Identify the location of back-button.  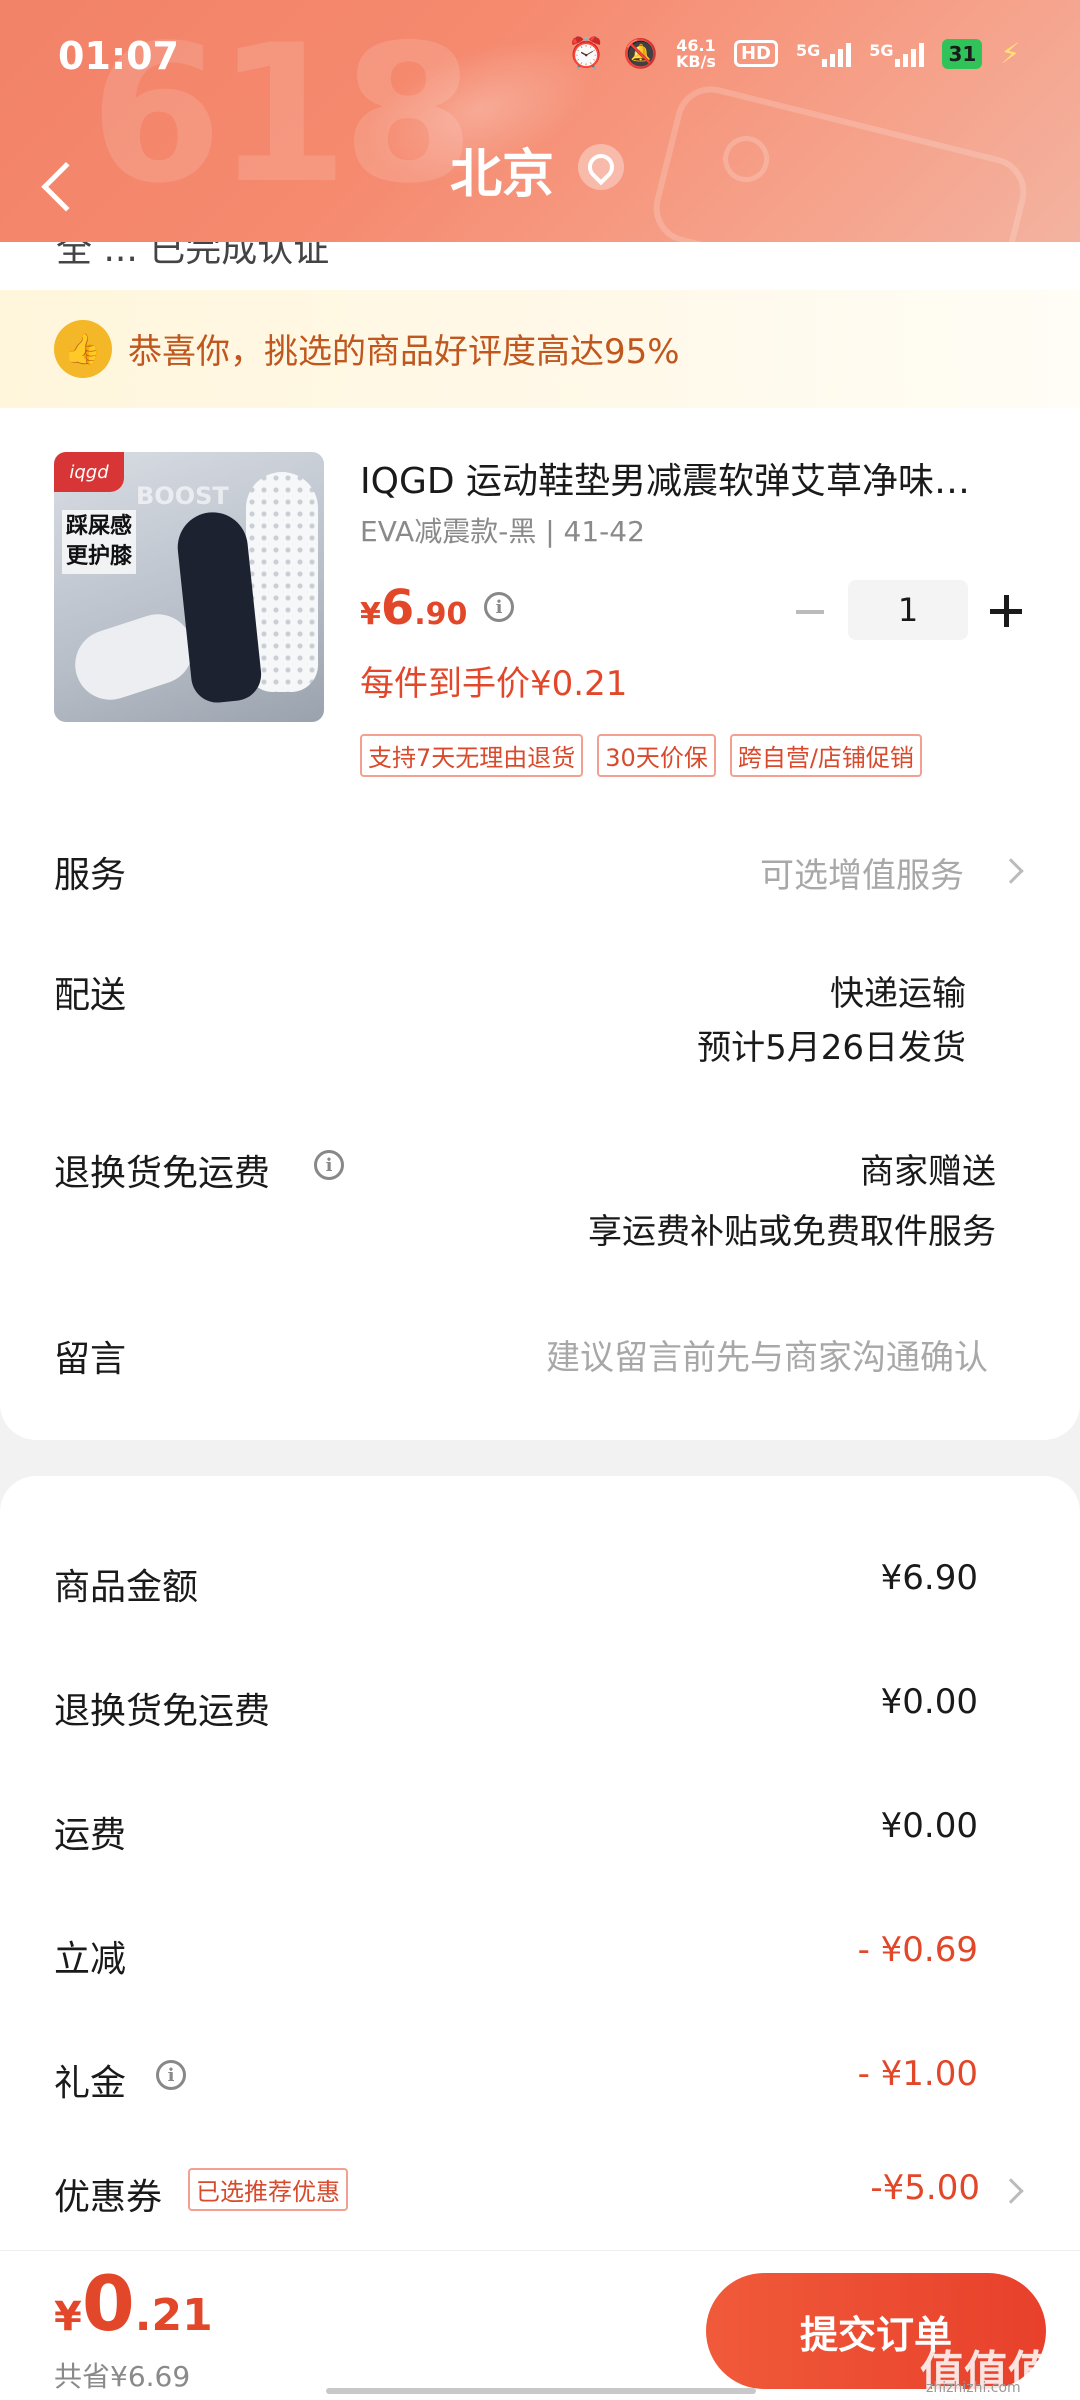
(82, 167).